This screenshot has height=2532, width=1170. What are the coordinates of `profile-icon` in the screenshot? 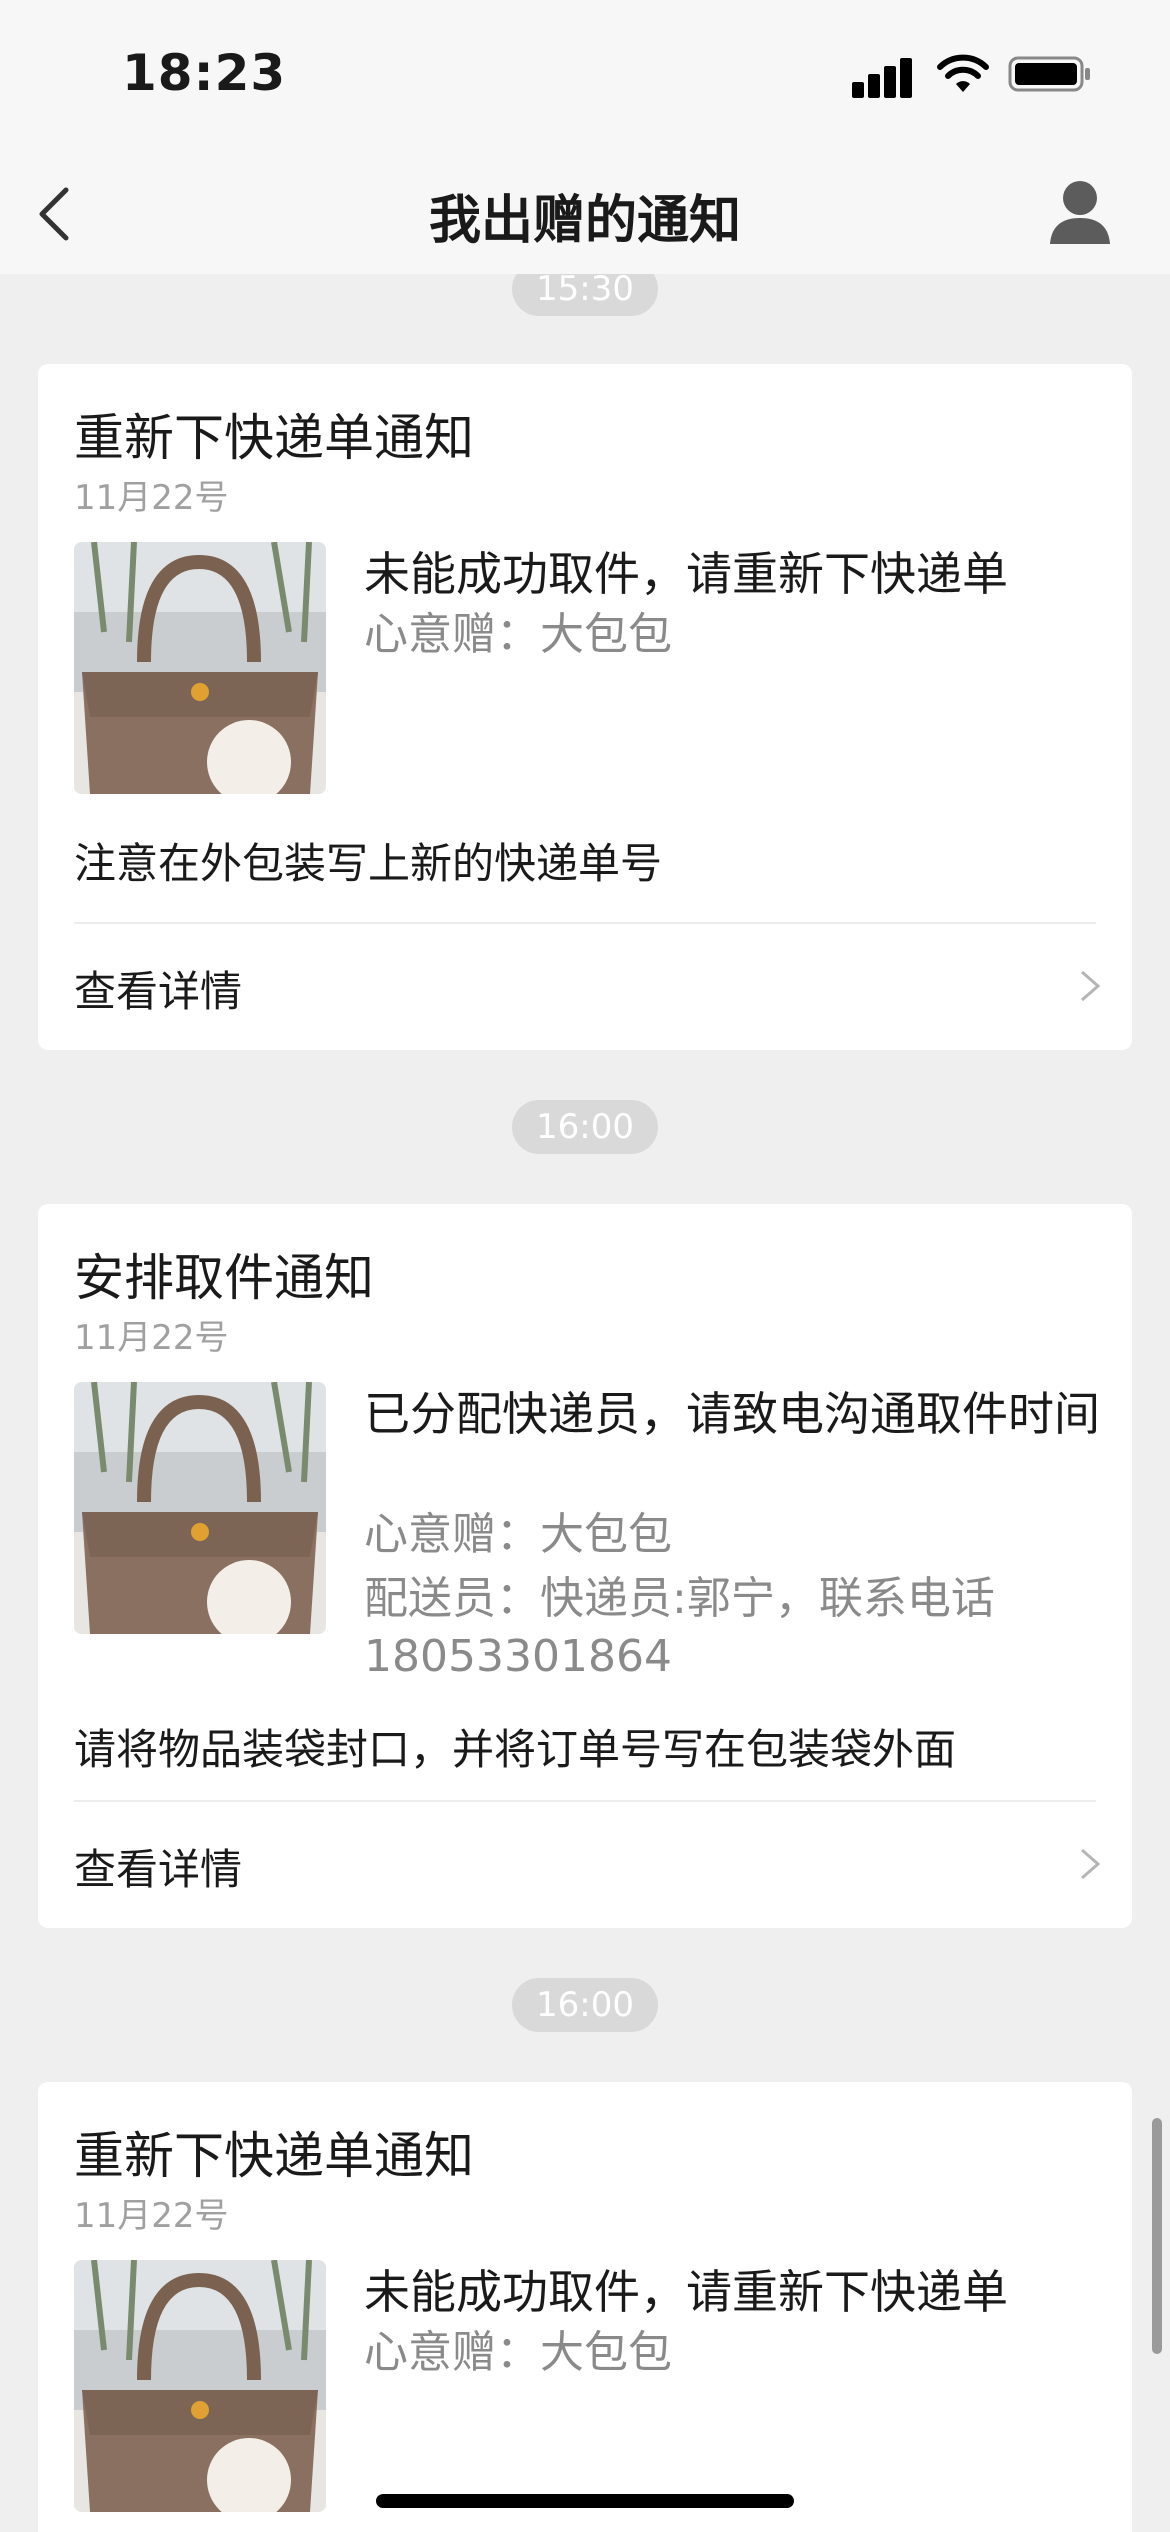 It's located at (1080, 210).